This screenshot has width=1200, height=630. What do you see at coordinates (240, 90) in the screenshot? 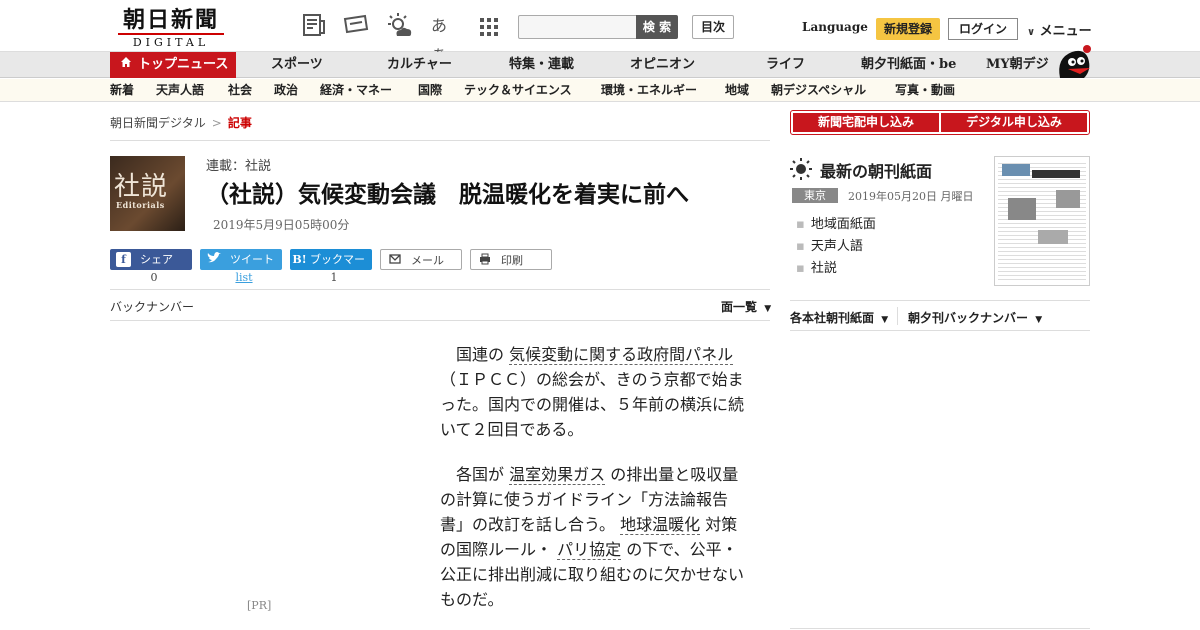
I see `subnav-society: 社会` at bounding box center [240, 90].